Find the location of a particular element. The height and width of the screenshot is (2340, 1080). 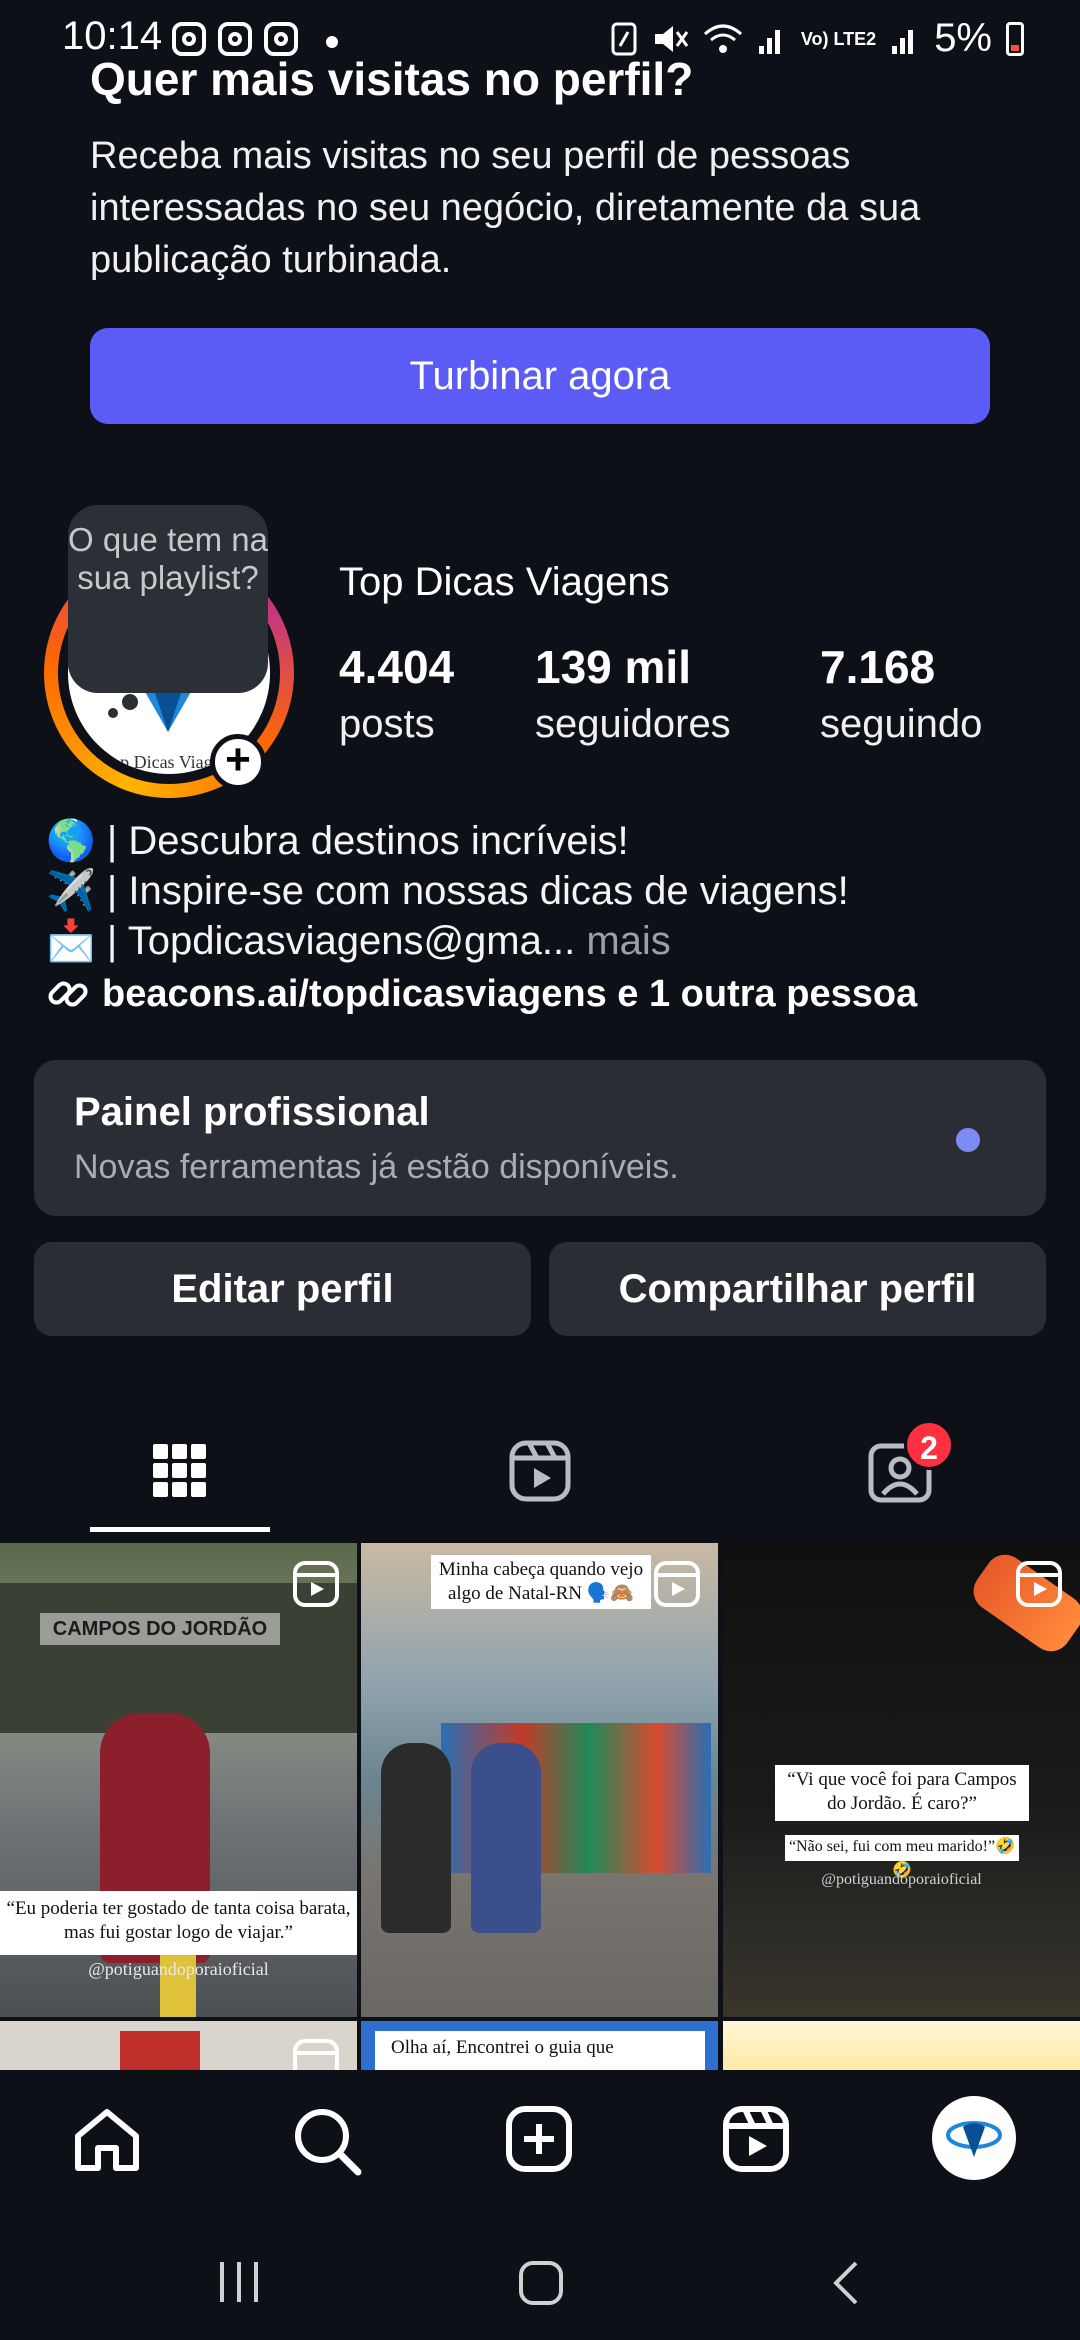

system-navigation is located at coordinates (540, 2275).